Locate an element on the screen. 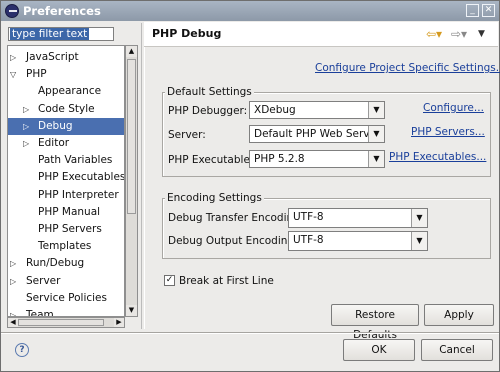 The image size is (500, 372). filter-input is located at coordinates (61, 34).